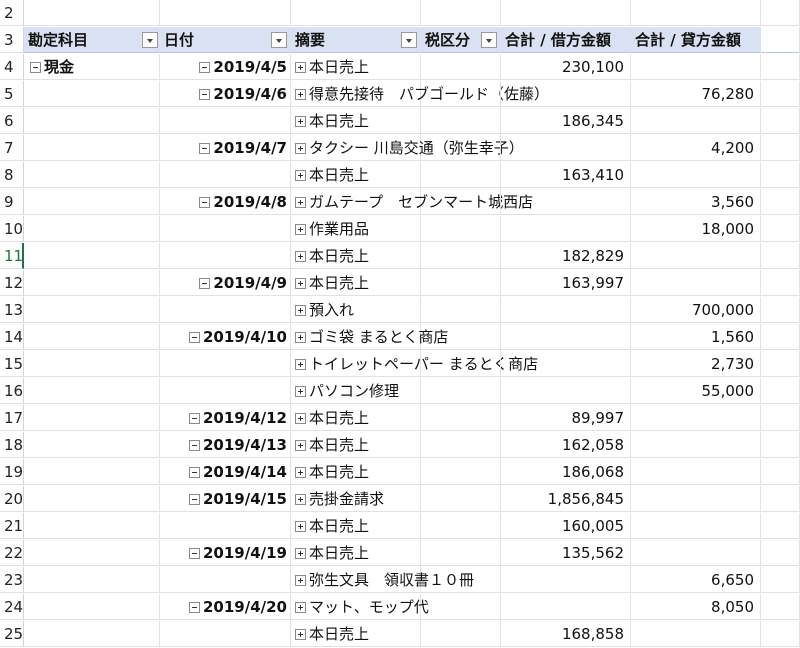  What do you see at coordinates (412, 202) in the screenshot?
I see `cell-description: ガムテープ セブンマート城西店` at bounding box center [412, 202].